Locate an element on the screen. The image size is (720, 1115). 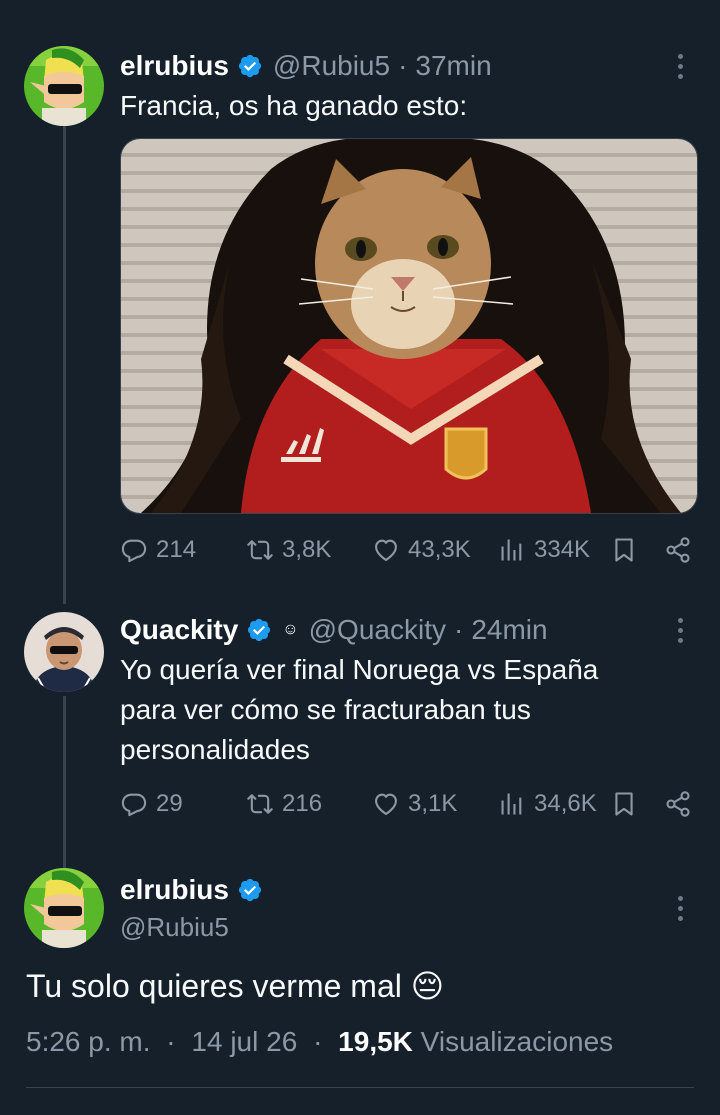
views-count: 334K is located at coordinates (562, 549).